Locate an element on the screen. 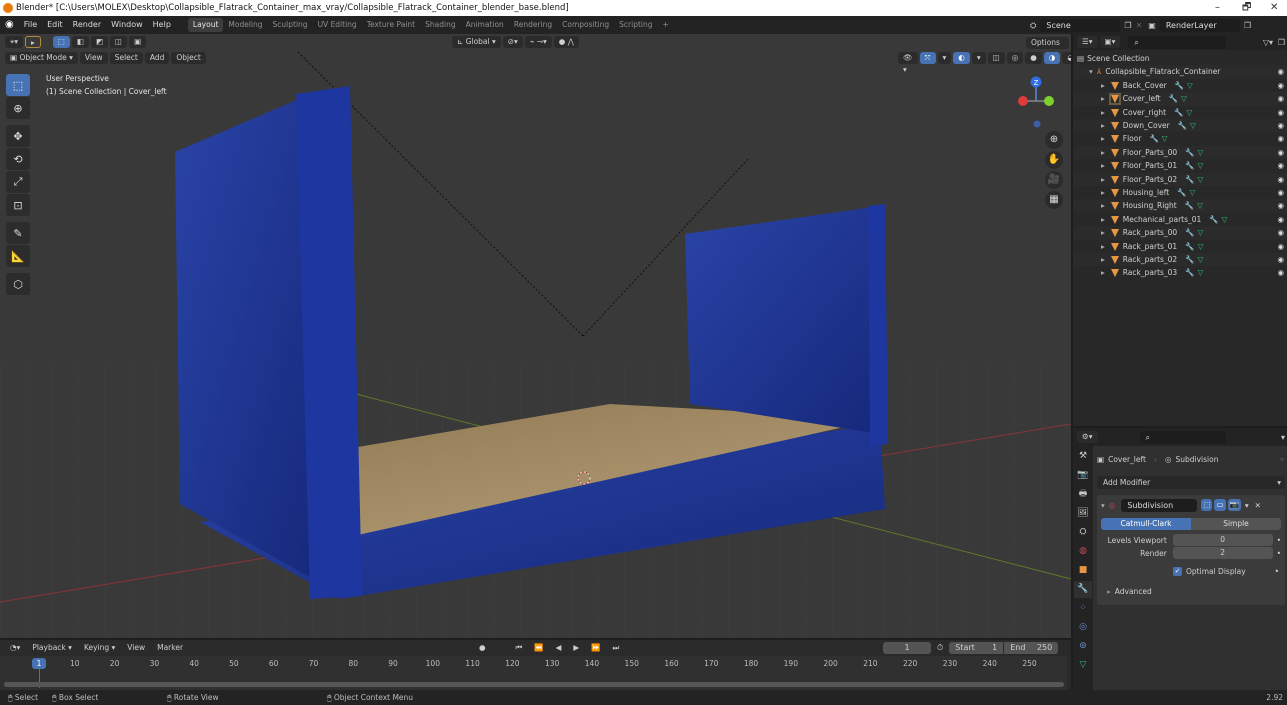 This screenshot has height=705, width=1287. jump-end-button: ⏭ is located at coordinates (616, 648).